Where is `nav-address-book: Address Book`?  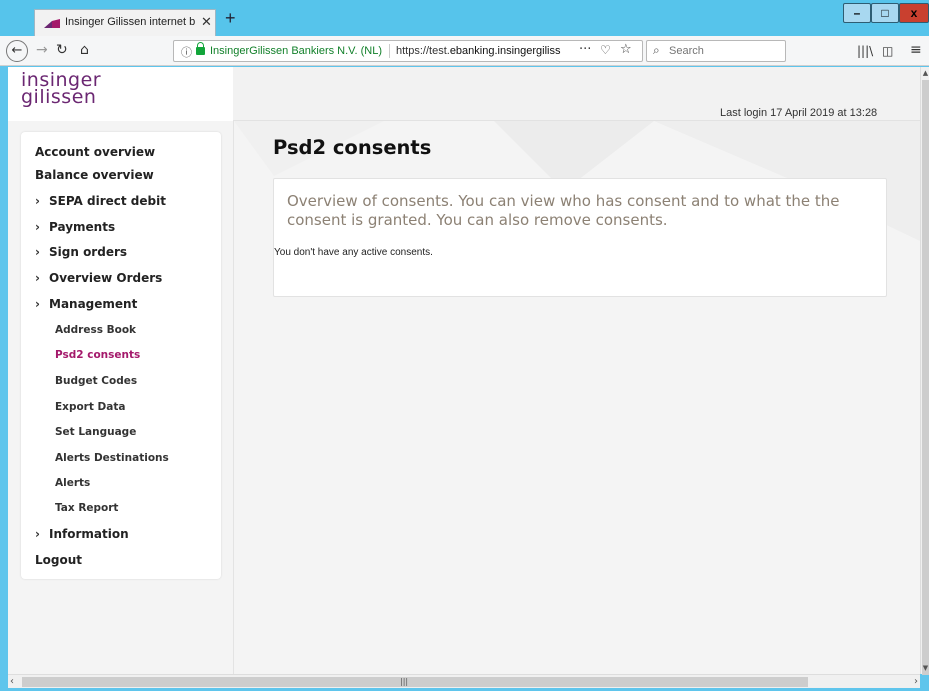
nav-address-book: Address Book is located at coordinates (95, 330).